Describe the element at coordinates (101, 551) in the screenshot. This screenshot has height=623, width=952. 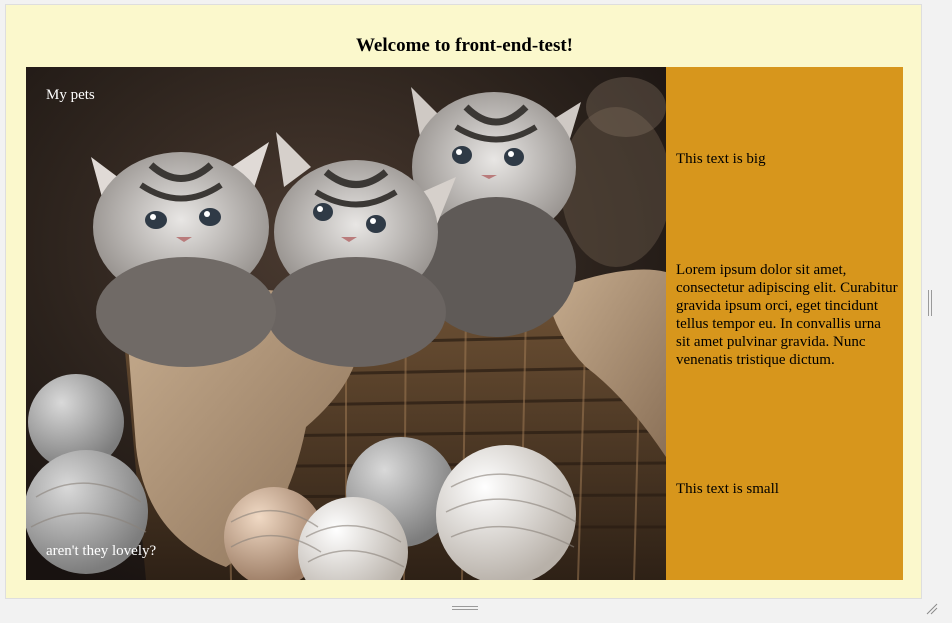
I see `hero-caption-bottom: aren't they lovely?` at that location.